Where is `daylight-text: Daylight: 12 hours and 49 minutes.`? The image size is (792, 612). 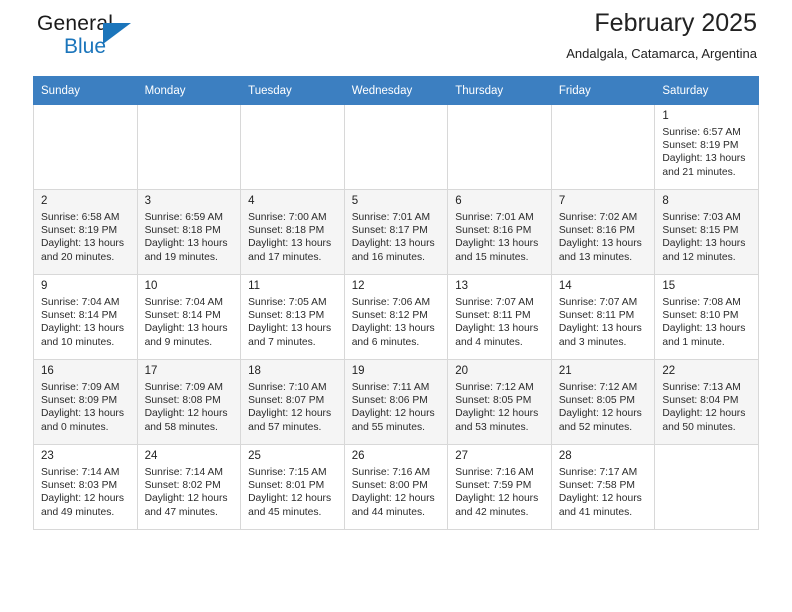 daylight-text: Daylight: 12 hours and 49 minutes. is located at coordinates (82, 505).